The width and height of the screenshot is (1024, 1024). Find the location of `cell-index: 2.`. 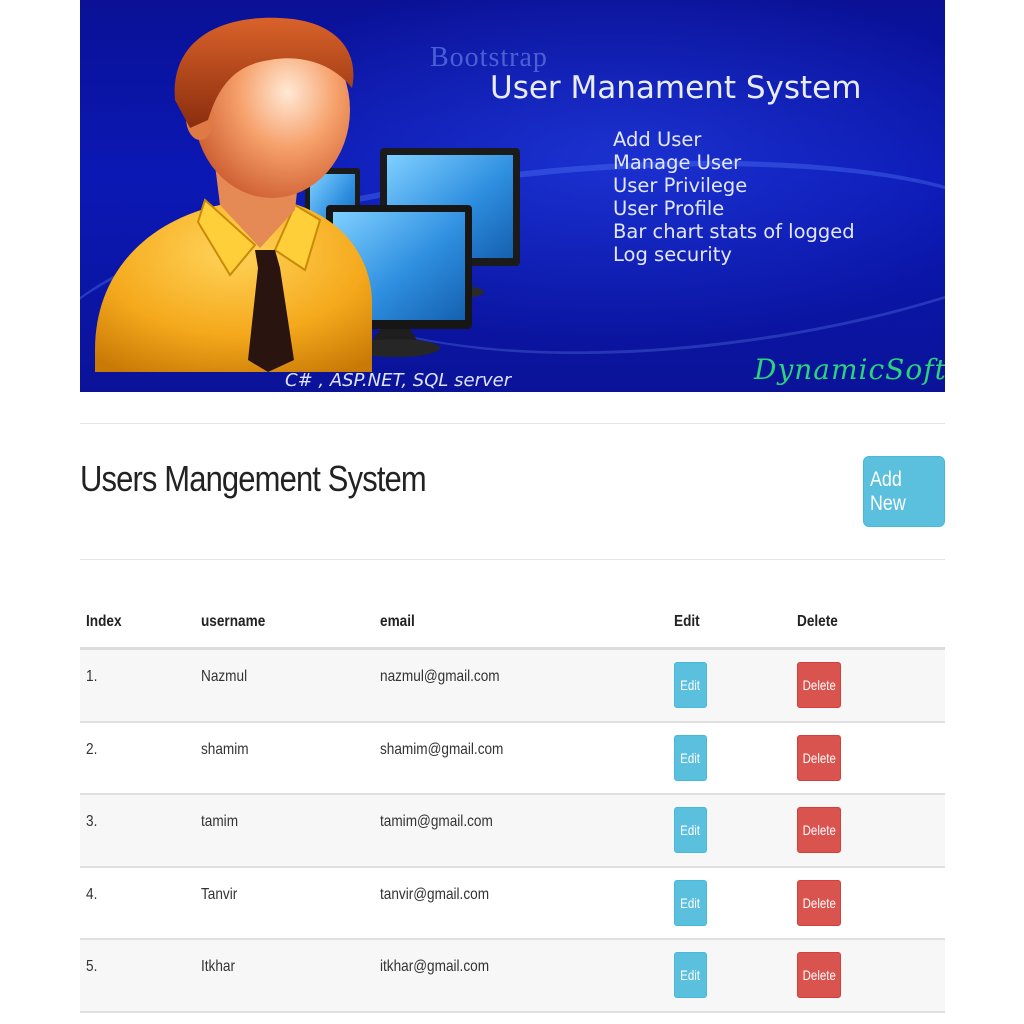

cell-index: 2. is located at coordinates (137, 758).